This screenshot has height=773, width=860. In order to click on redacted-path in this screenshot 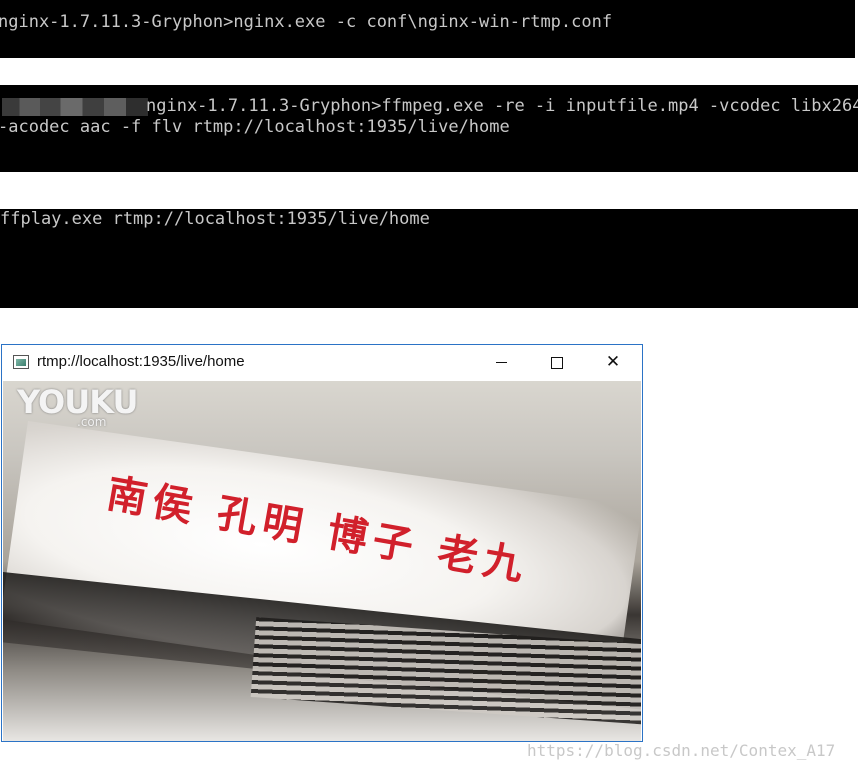, I will do `click(75, 107)`.